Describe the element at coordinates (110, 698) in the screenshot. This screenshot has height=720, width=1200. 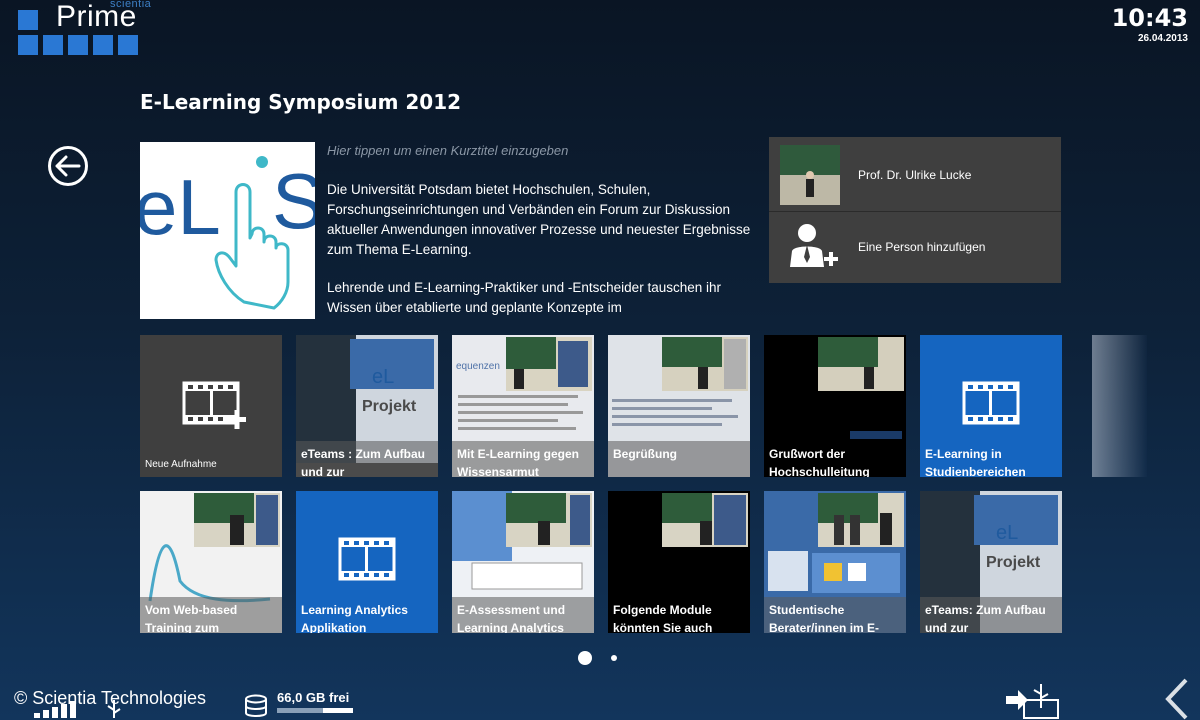
I see `copyright-text: © Scientia Technologies` at that location.